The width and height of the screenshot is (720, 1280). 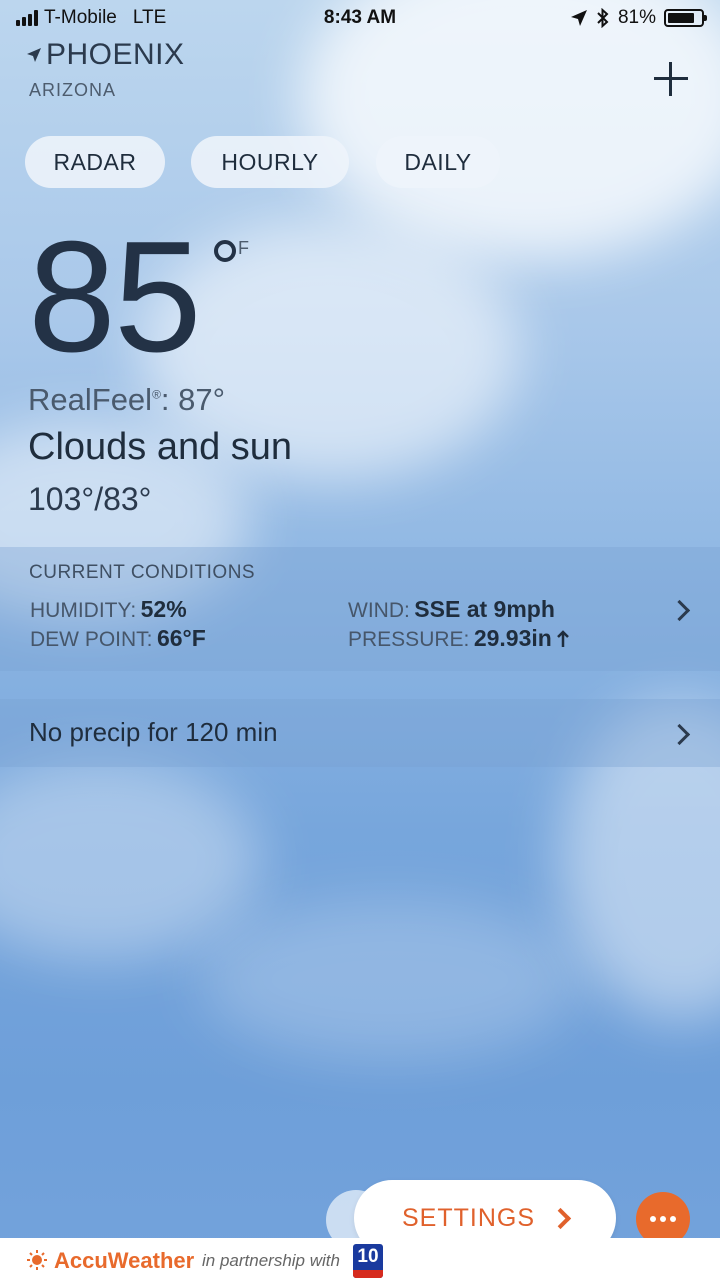 What do you see at coordinates (360, 19) in the screenshot?
I see `status-bar: T-Mobile LTE 8:43 AM 81%` at bounding box center [360, 19].